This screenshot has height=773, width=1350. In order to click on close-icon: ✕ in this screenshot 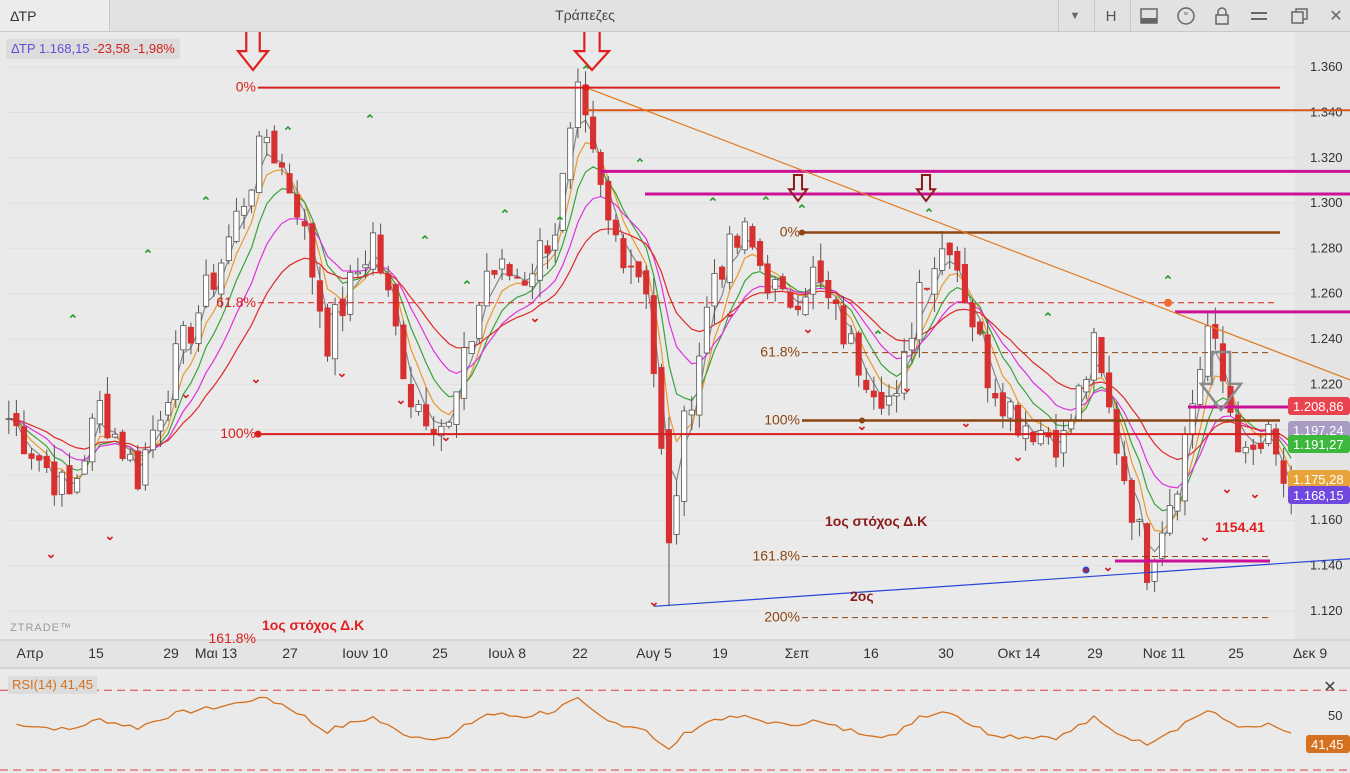, I will do `click(1336, 16)`.